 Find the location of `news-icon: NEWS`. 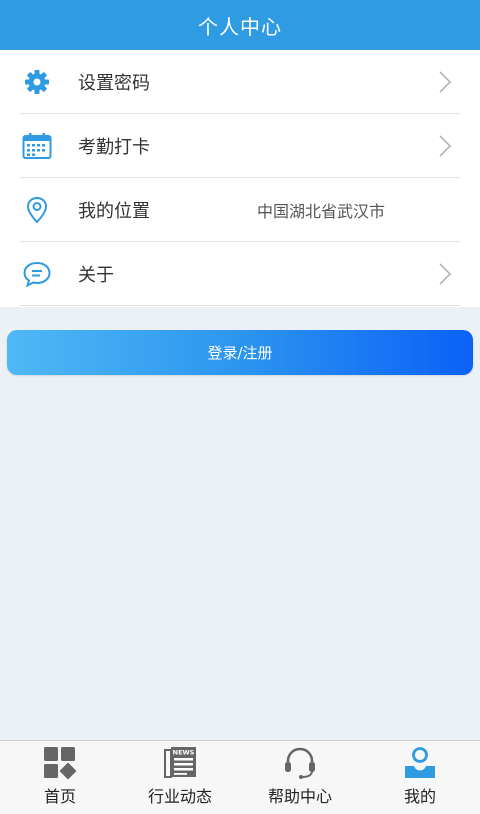

news-icon: NEWS is located at coordinates (180, 762).